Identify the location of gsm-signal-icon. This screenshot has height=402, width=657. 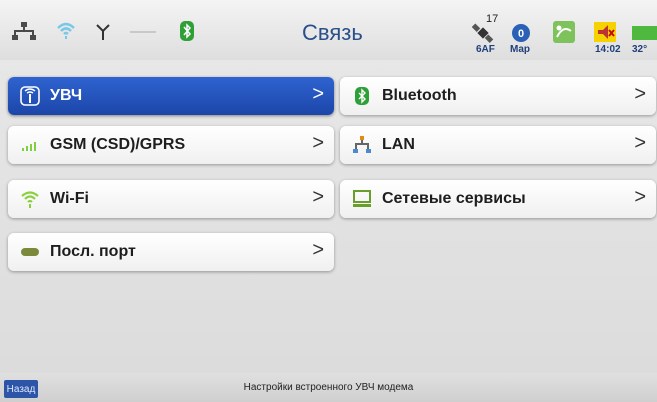
(29, 146).